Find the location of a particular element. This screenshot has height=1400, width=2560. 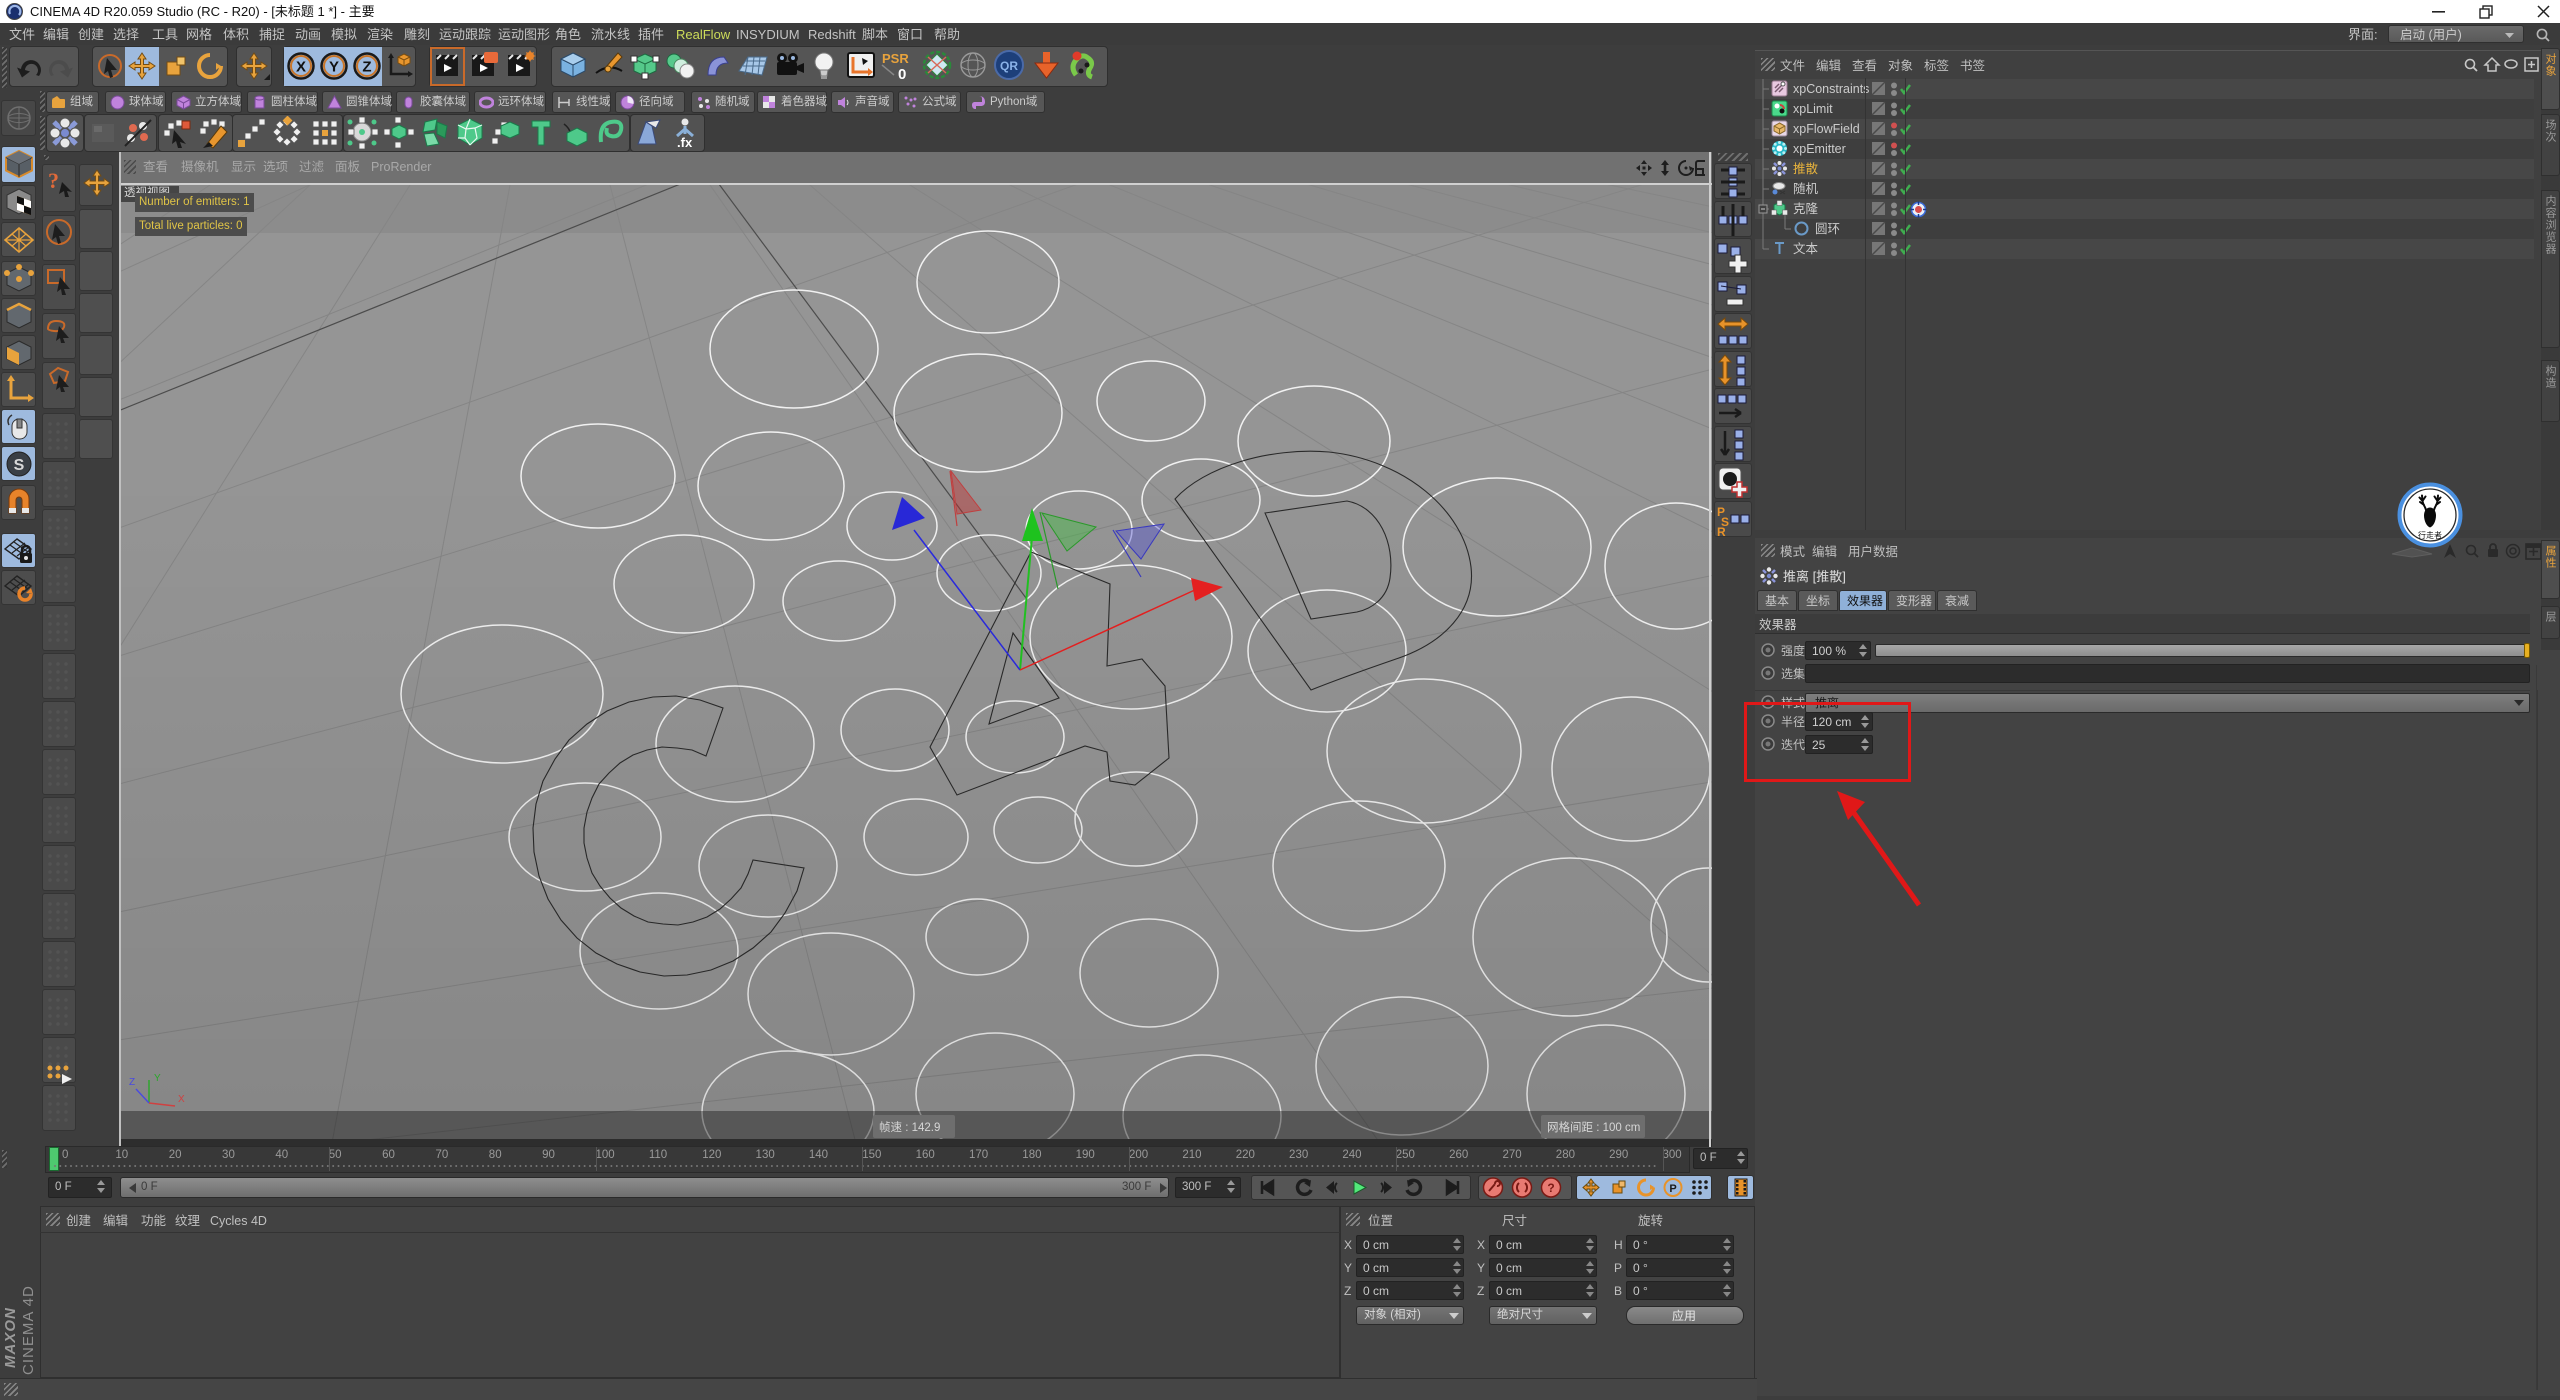

svg-text: .fx is located at coordinates (685, 142).